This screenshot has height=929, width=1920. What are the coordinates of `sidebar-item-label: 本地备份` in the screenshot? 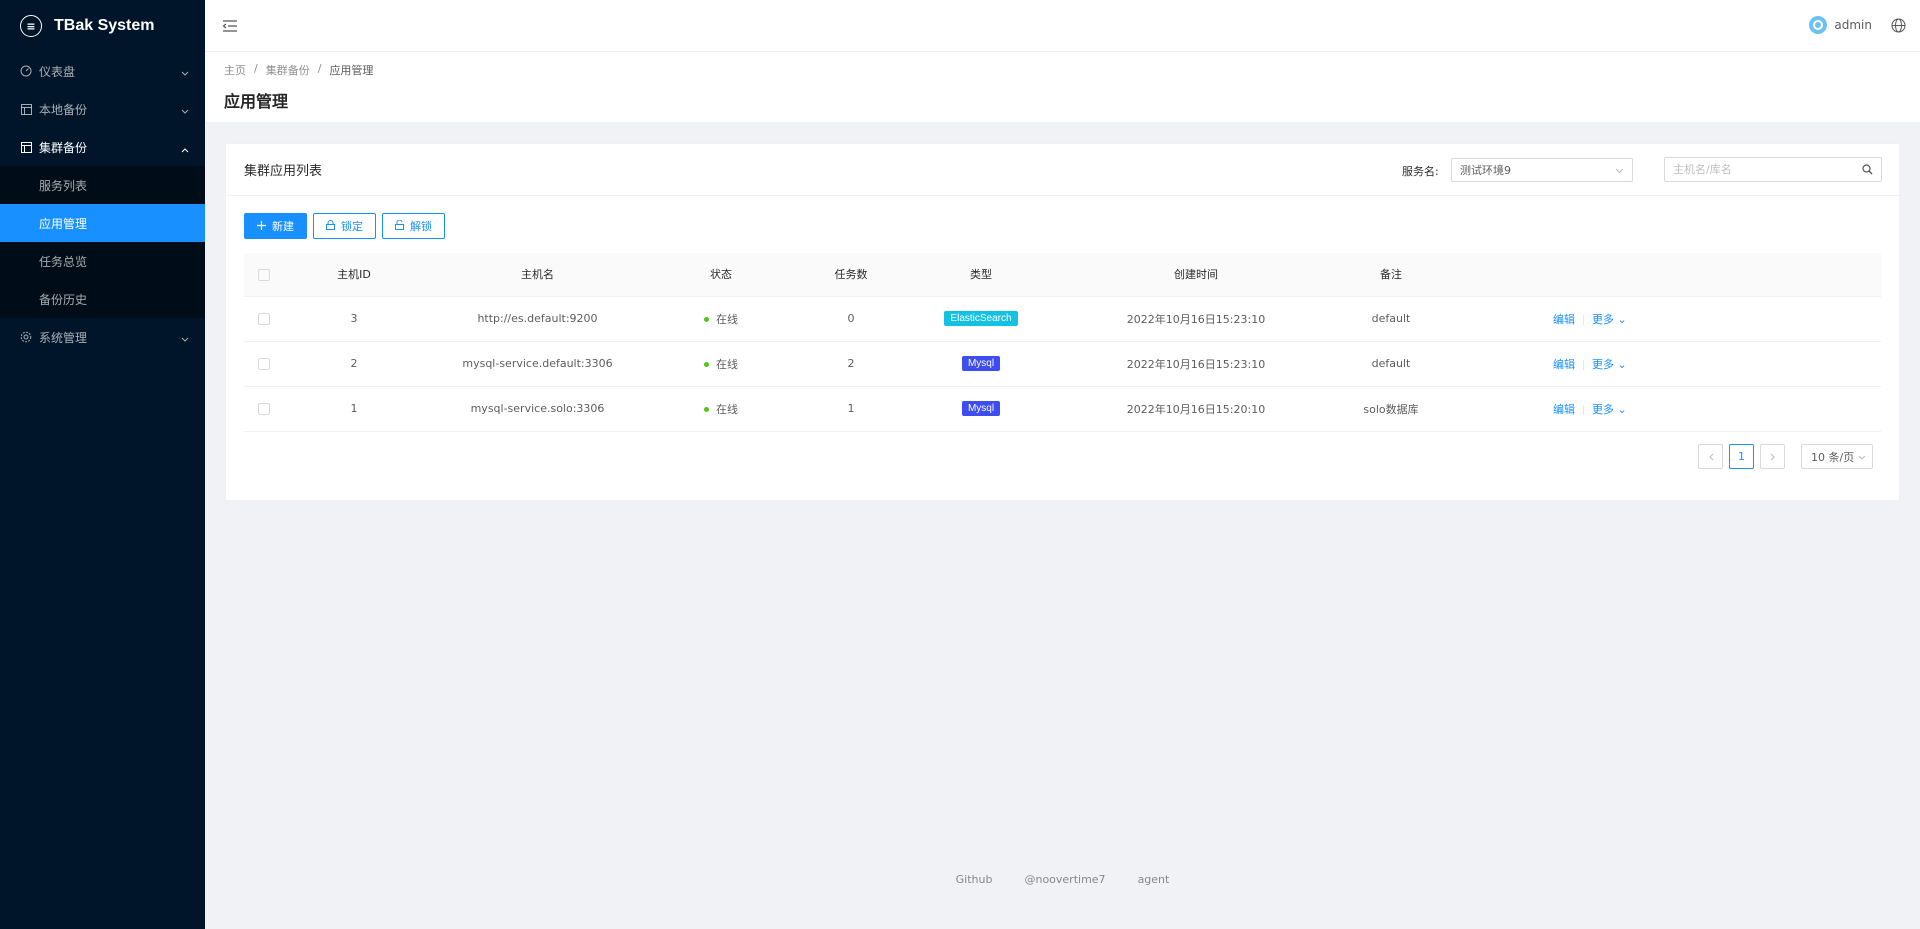 It's located at (63, 109).